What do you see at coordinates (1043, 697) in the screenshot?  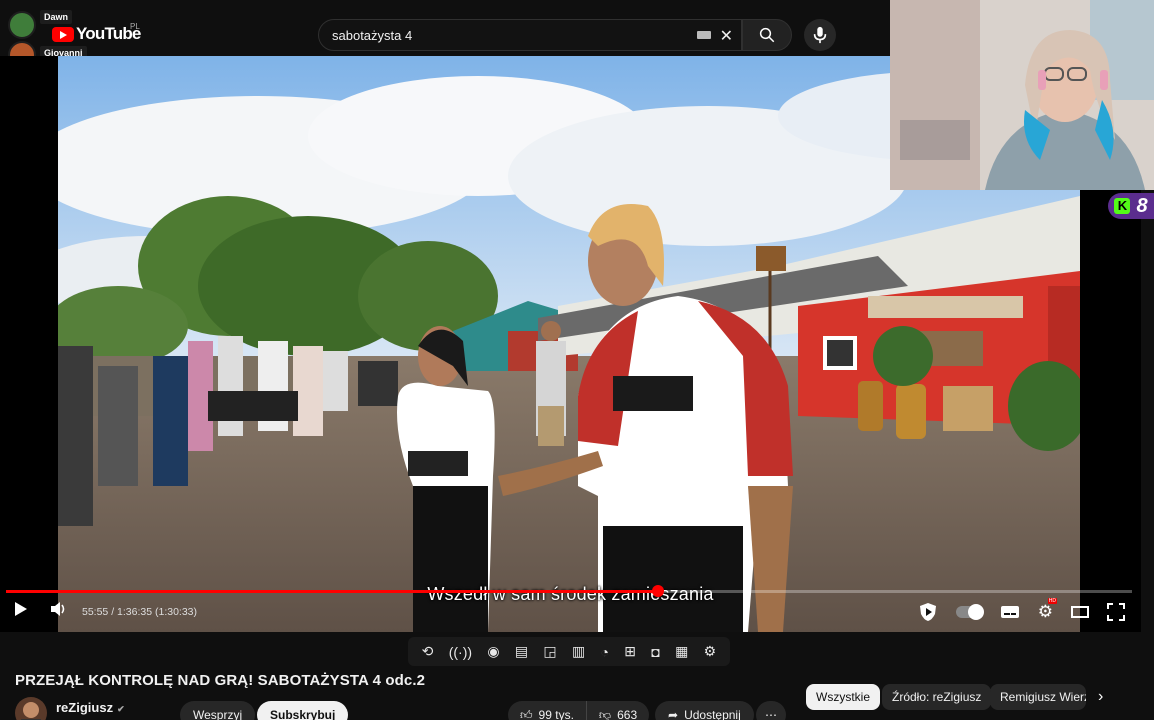 I see `chip-label: Remigiusz Wierz` at bounding box center [1043, 697].